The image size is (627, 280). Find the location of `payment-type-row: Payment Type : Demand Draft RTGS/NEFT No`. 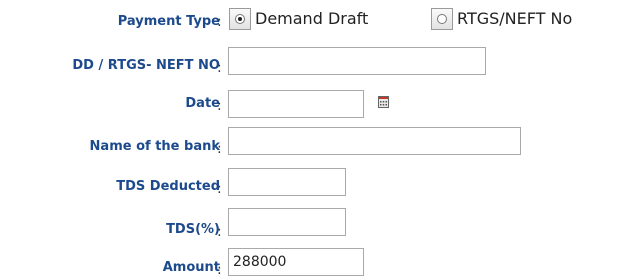

payment-type-row: Payment Type : Demand Draft RTGS/NEFT No is located at coordinates (313, 20).